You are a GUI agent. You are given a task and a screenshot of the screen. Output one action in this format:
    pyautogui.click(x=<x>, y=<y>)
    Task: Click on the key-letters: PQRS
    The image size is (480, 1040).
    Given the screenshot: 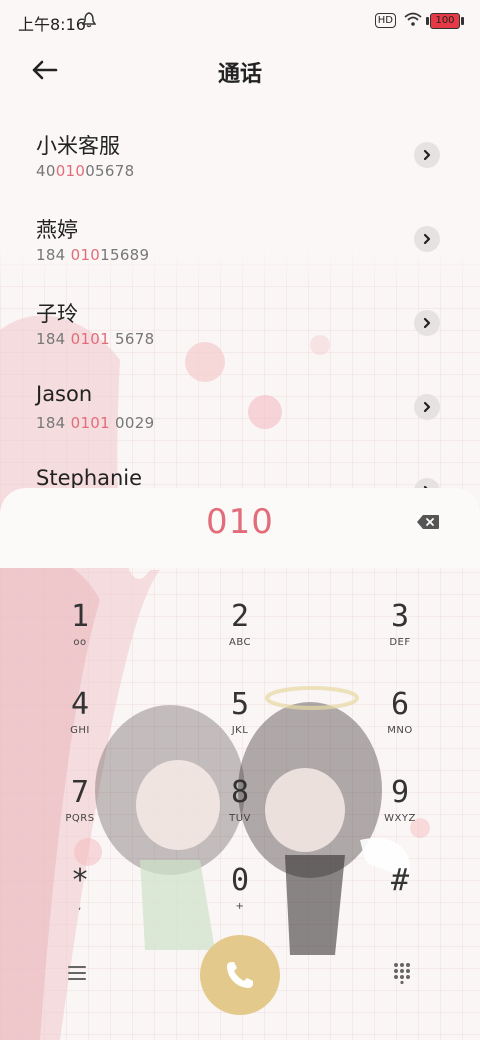 What is the action you would take?
    pyautogui.click(x=80, y=818)
    